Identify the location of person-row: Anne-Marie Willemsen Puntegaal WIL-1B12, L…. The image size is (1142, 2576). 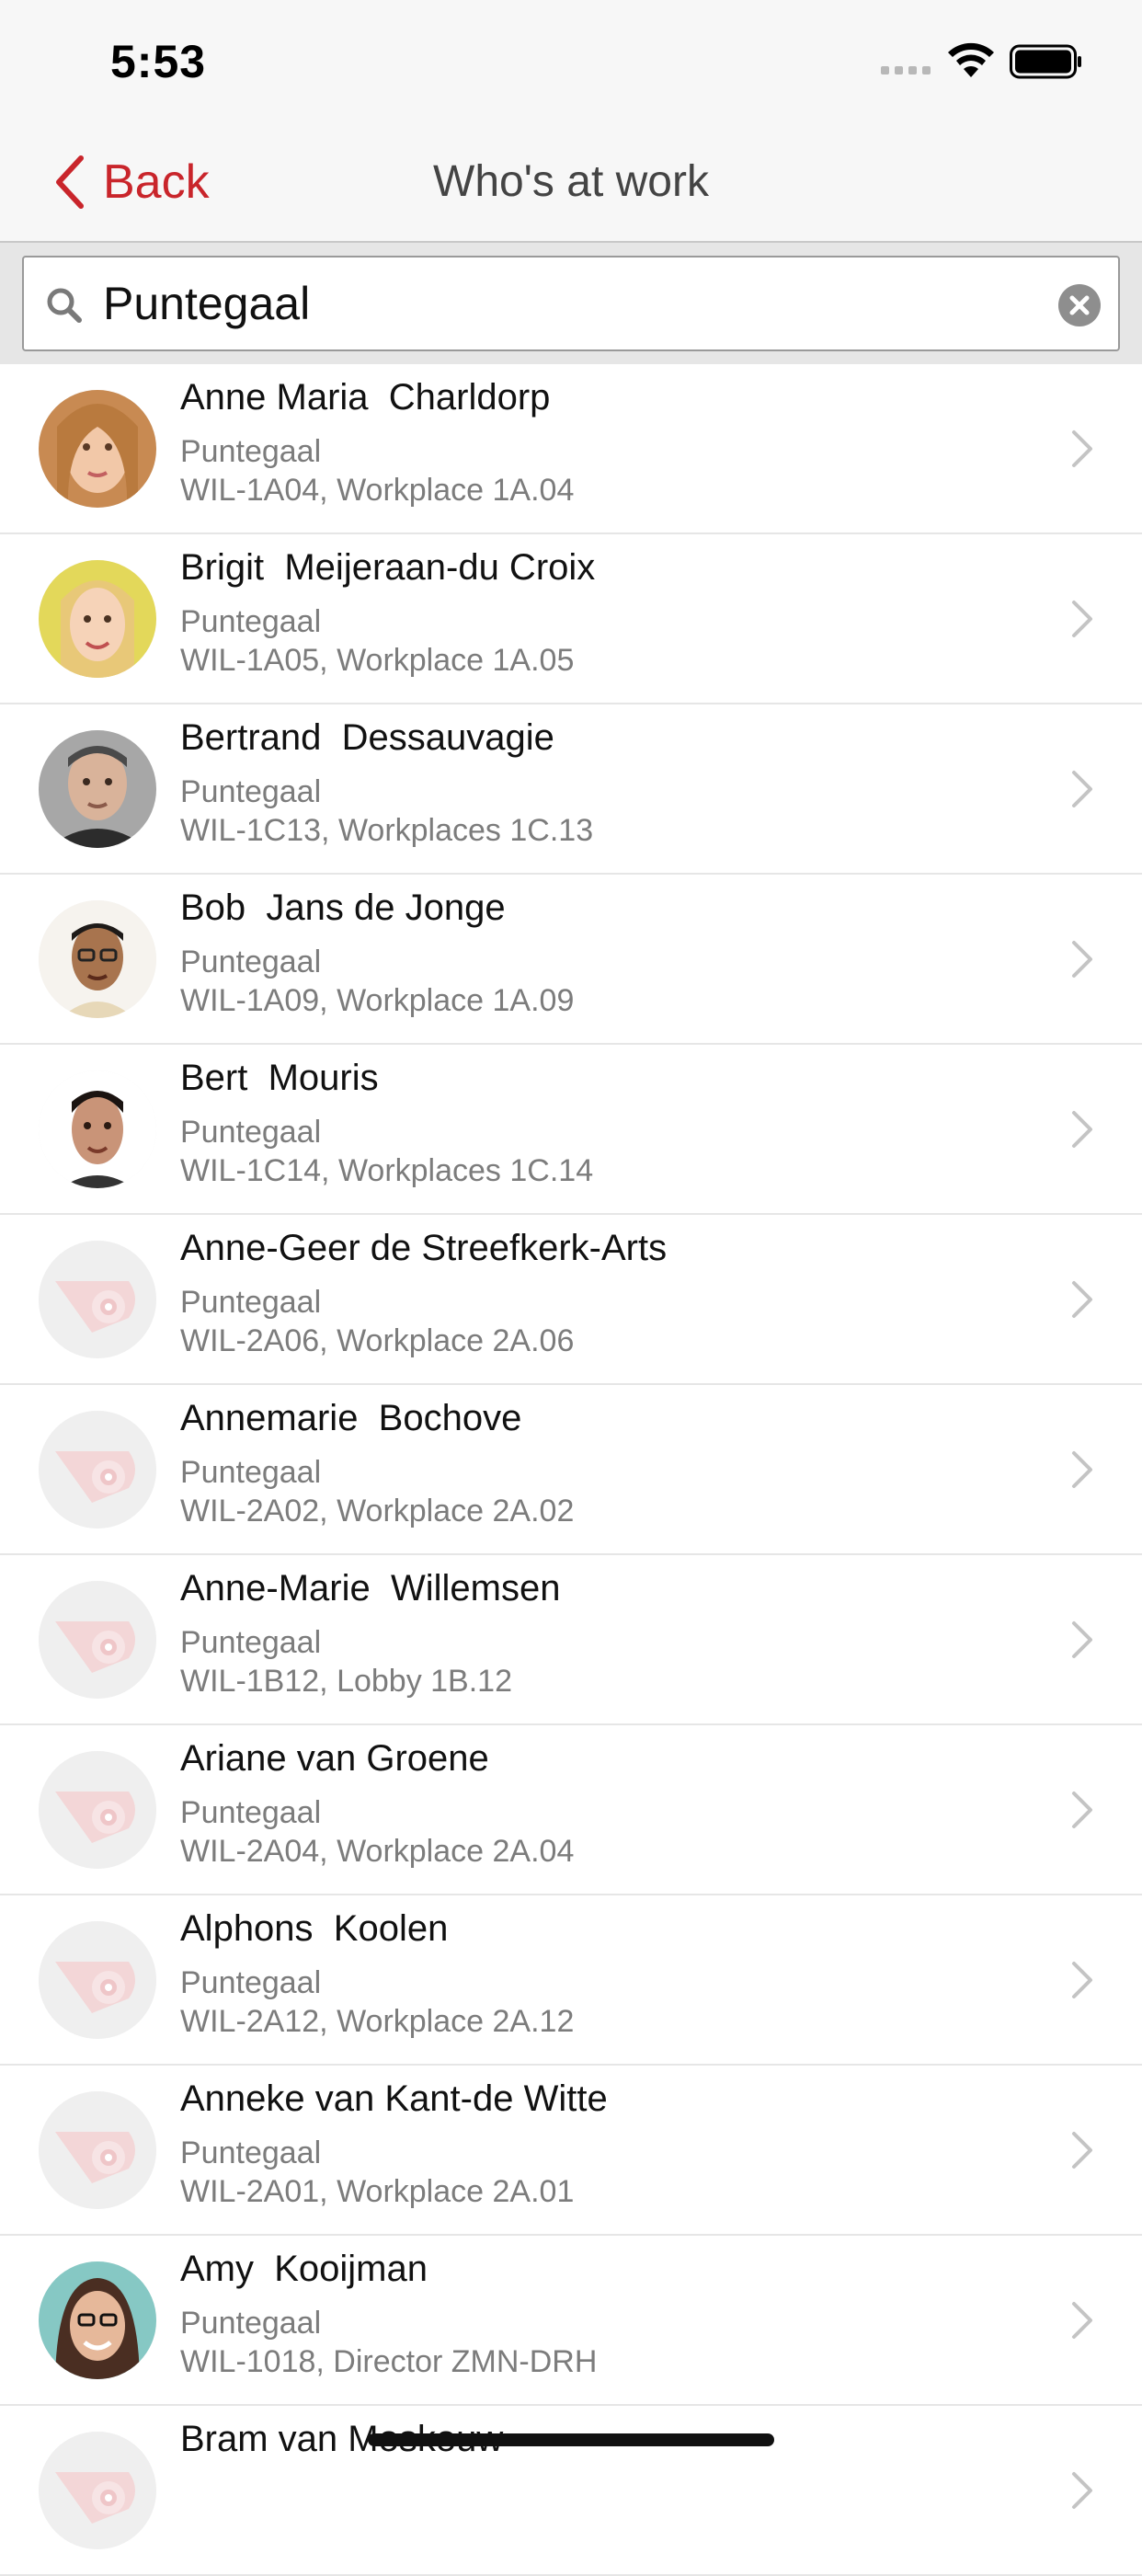
(571, 1640).